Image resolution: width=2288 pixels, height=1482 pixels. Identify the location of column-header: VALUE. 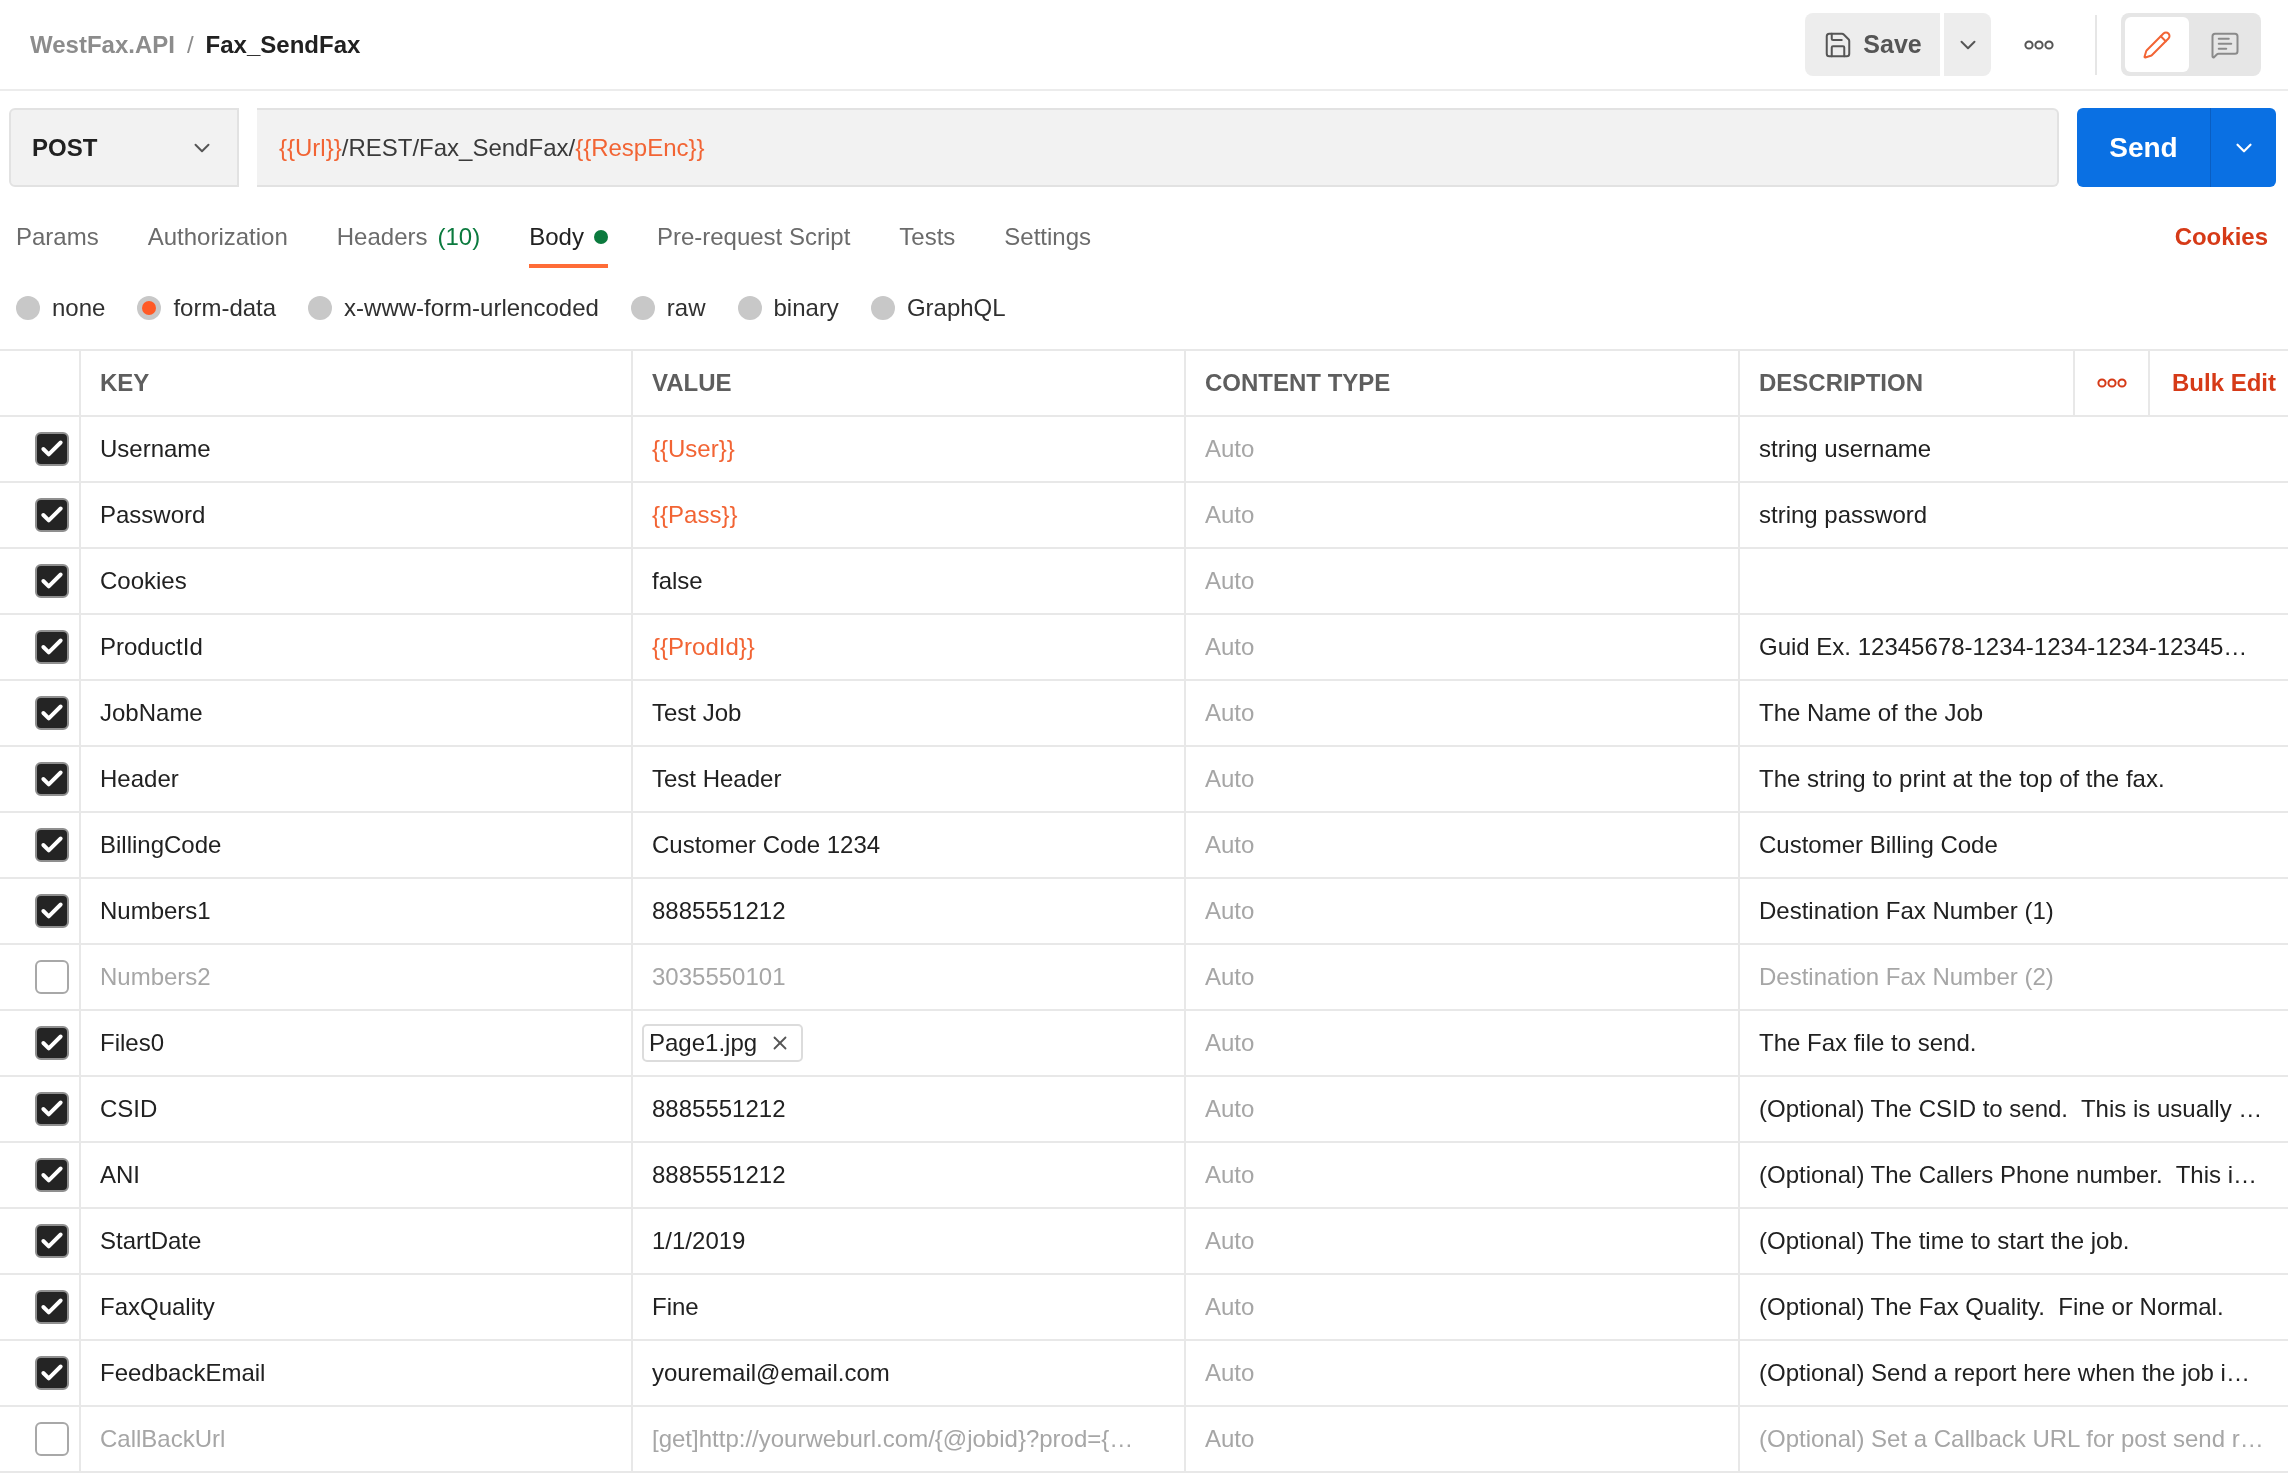
(909, 383).